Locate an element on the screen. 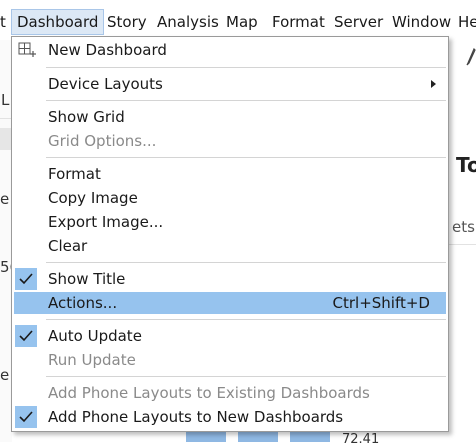  menu-item-run-update: Run Update is located at coordinates (230, 360).